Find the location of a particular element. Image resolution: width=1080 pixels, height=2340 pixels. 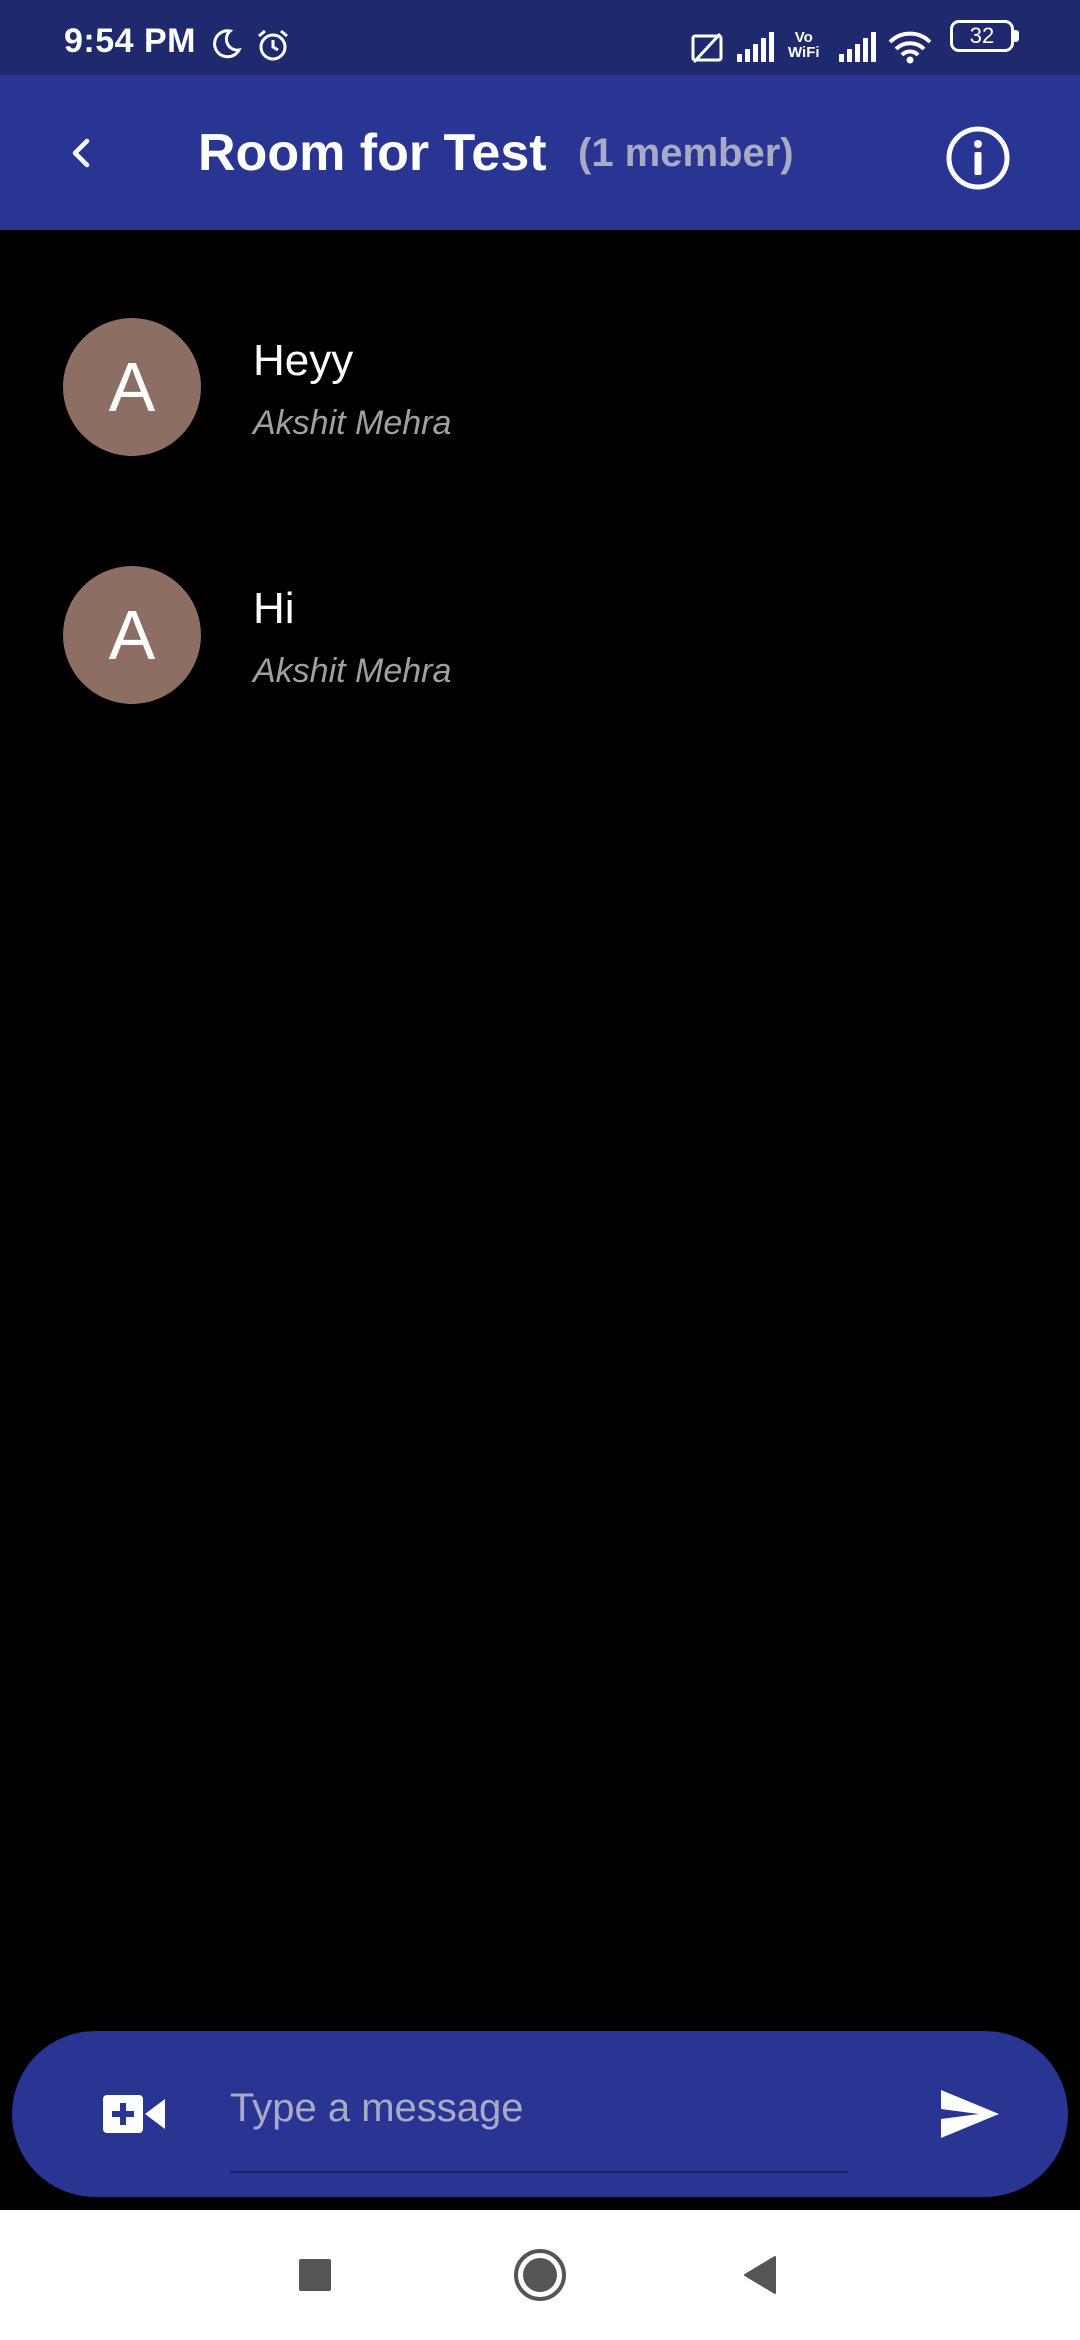

video-add-icon is located at coordinates (134, 2114).